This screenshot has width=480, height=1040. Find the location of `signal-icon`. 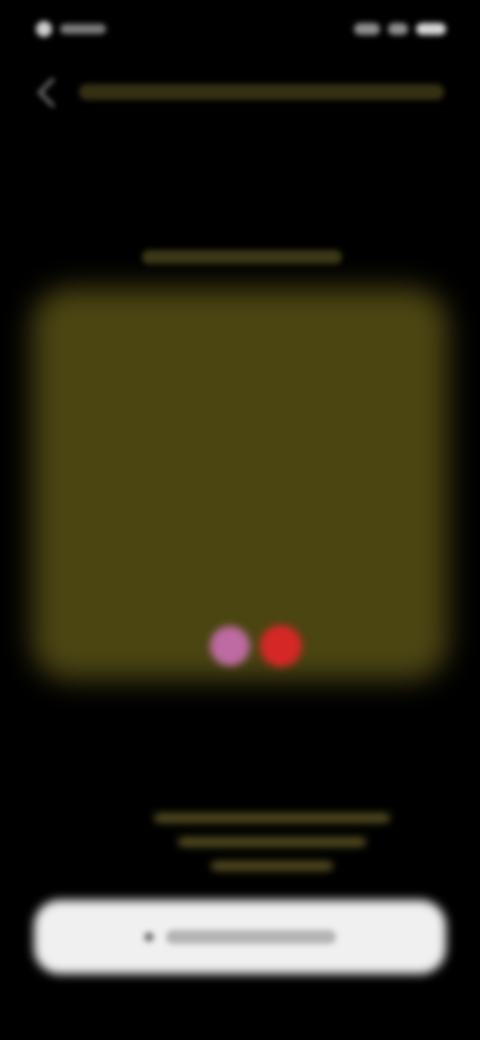

signal-icon is located at coordinates (367, 29).